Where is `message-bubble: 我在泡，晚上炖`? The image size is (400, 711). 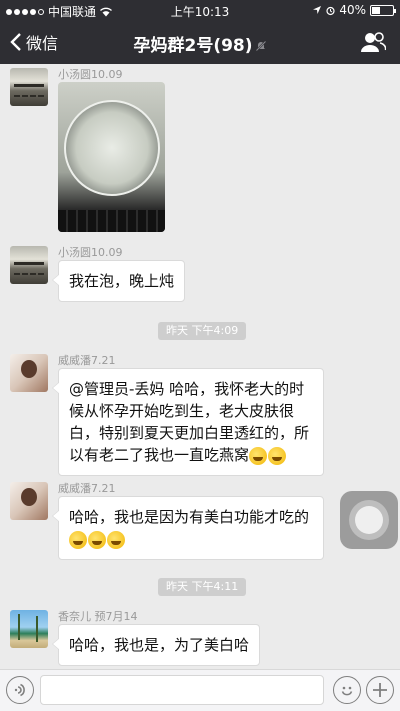
message-bubble: 我在泡，晚上炖 is located at coordinates (118, 281).